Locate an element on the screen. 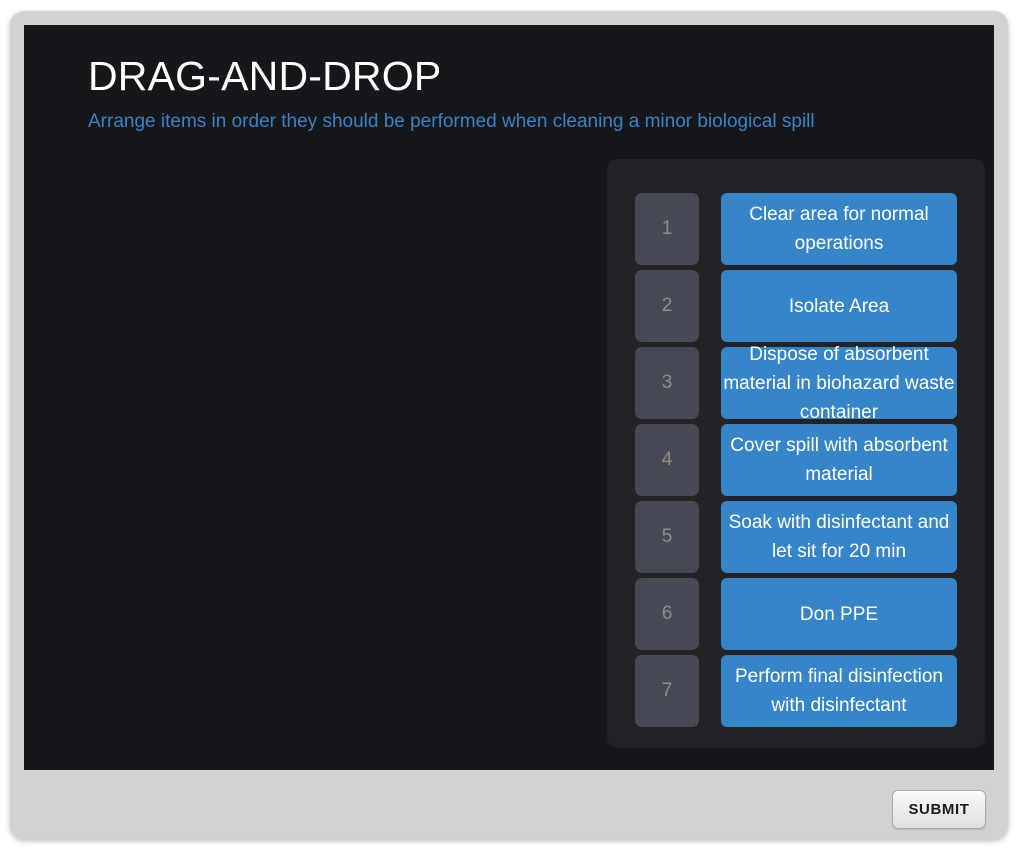 The image size is (1024, 850). order-slot-number: 4 is located at coordinates (667, 459).